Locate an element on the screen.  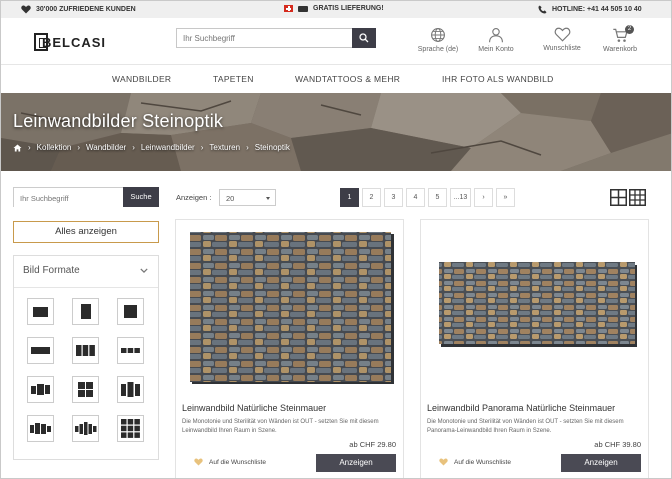
product-title: Leinwandbild Natürliche Steinmauer is located at coordinates (254, 408).